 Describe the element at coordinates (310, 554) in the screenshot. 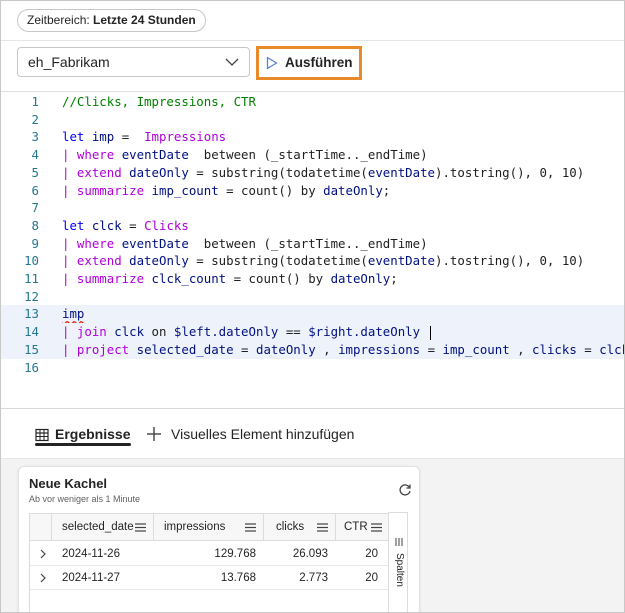

I see `table-cell: 26.093` at that location.